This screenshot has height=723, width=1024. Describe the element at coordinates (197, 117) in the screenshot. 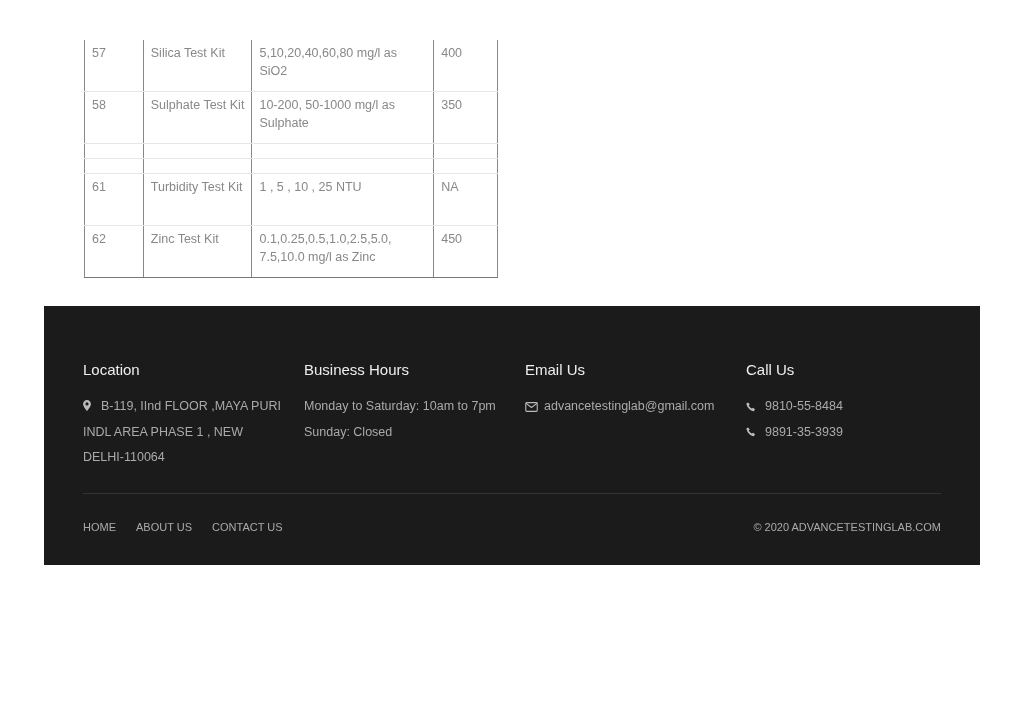

I see `product-cell: Sulphate Test Kit` at that location.